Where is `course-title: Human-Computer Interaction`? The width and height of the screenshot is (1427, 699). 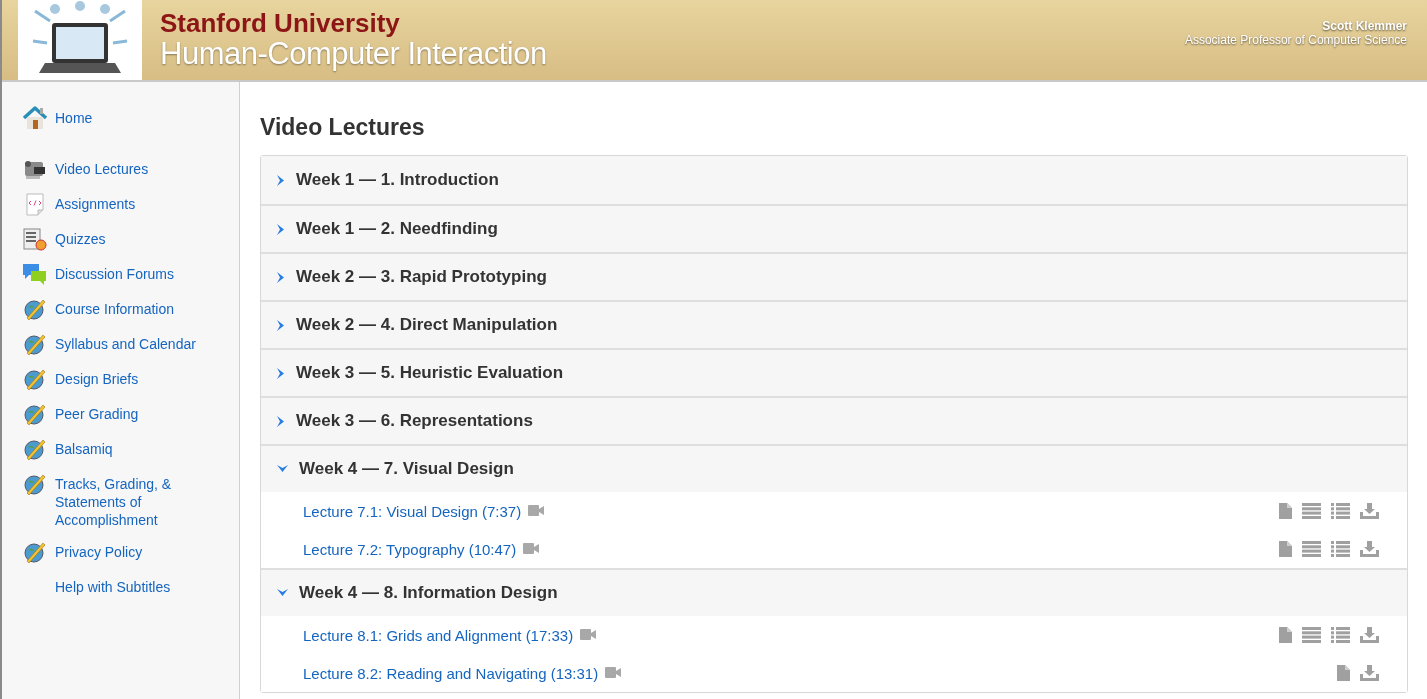 course-title: Human-Computer Interaction is located at coordinates (353, 54).